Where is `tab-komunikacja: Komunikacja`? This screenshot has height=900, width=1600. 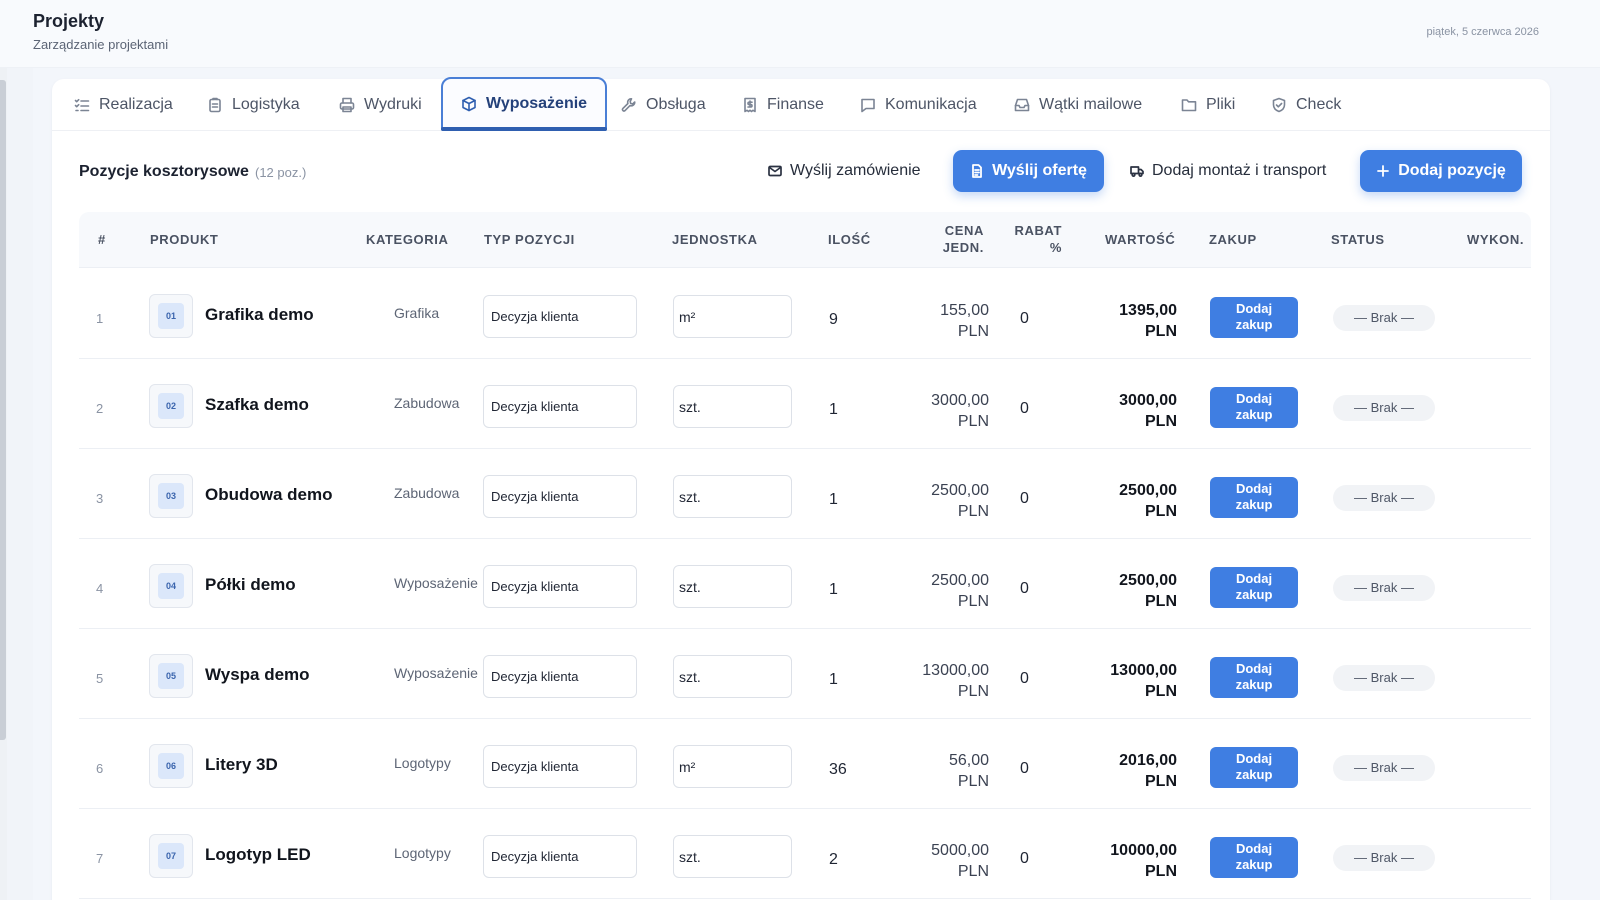 tab-komunikacja: Komunikacja is located at coordinates (918, 105).